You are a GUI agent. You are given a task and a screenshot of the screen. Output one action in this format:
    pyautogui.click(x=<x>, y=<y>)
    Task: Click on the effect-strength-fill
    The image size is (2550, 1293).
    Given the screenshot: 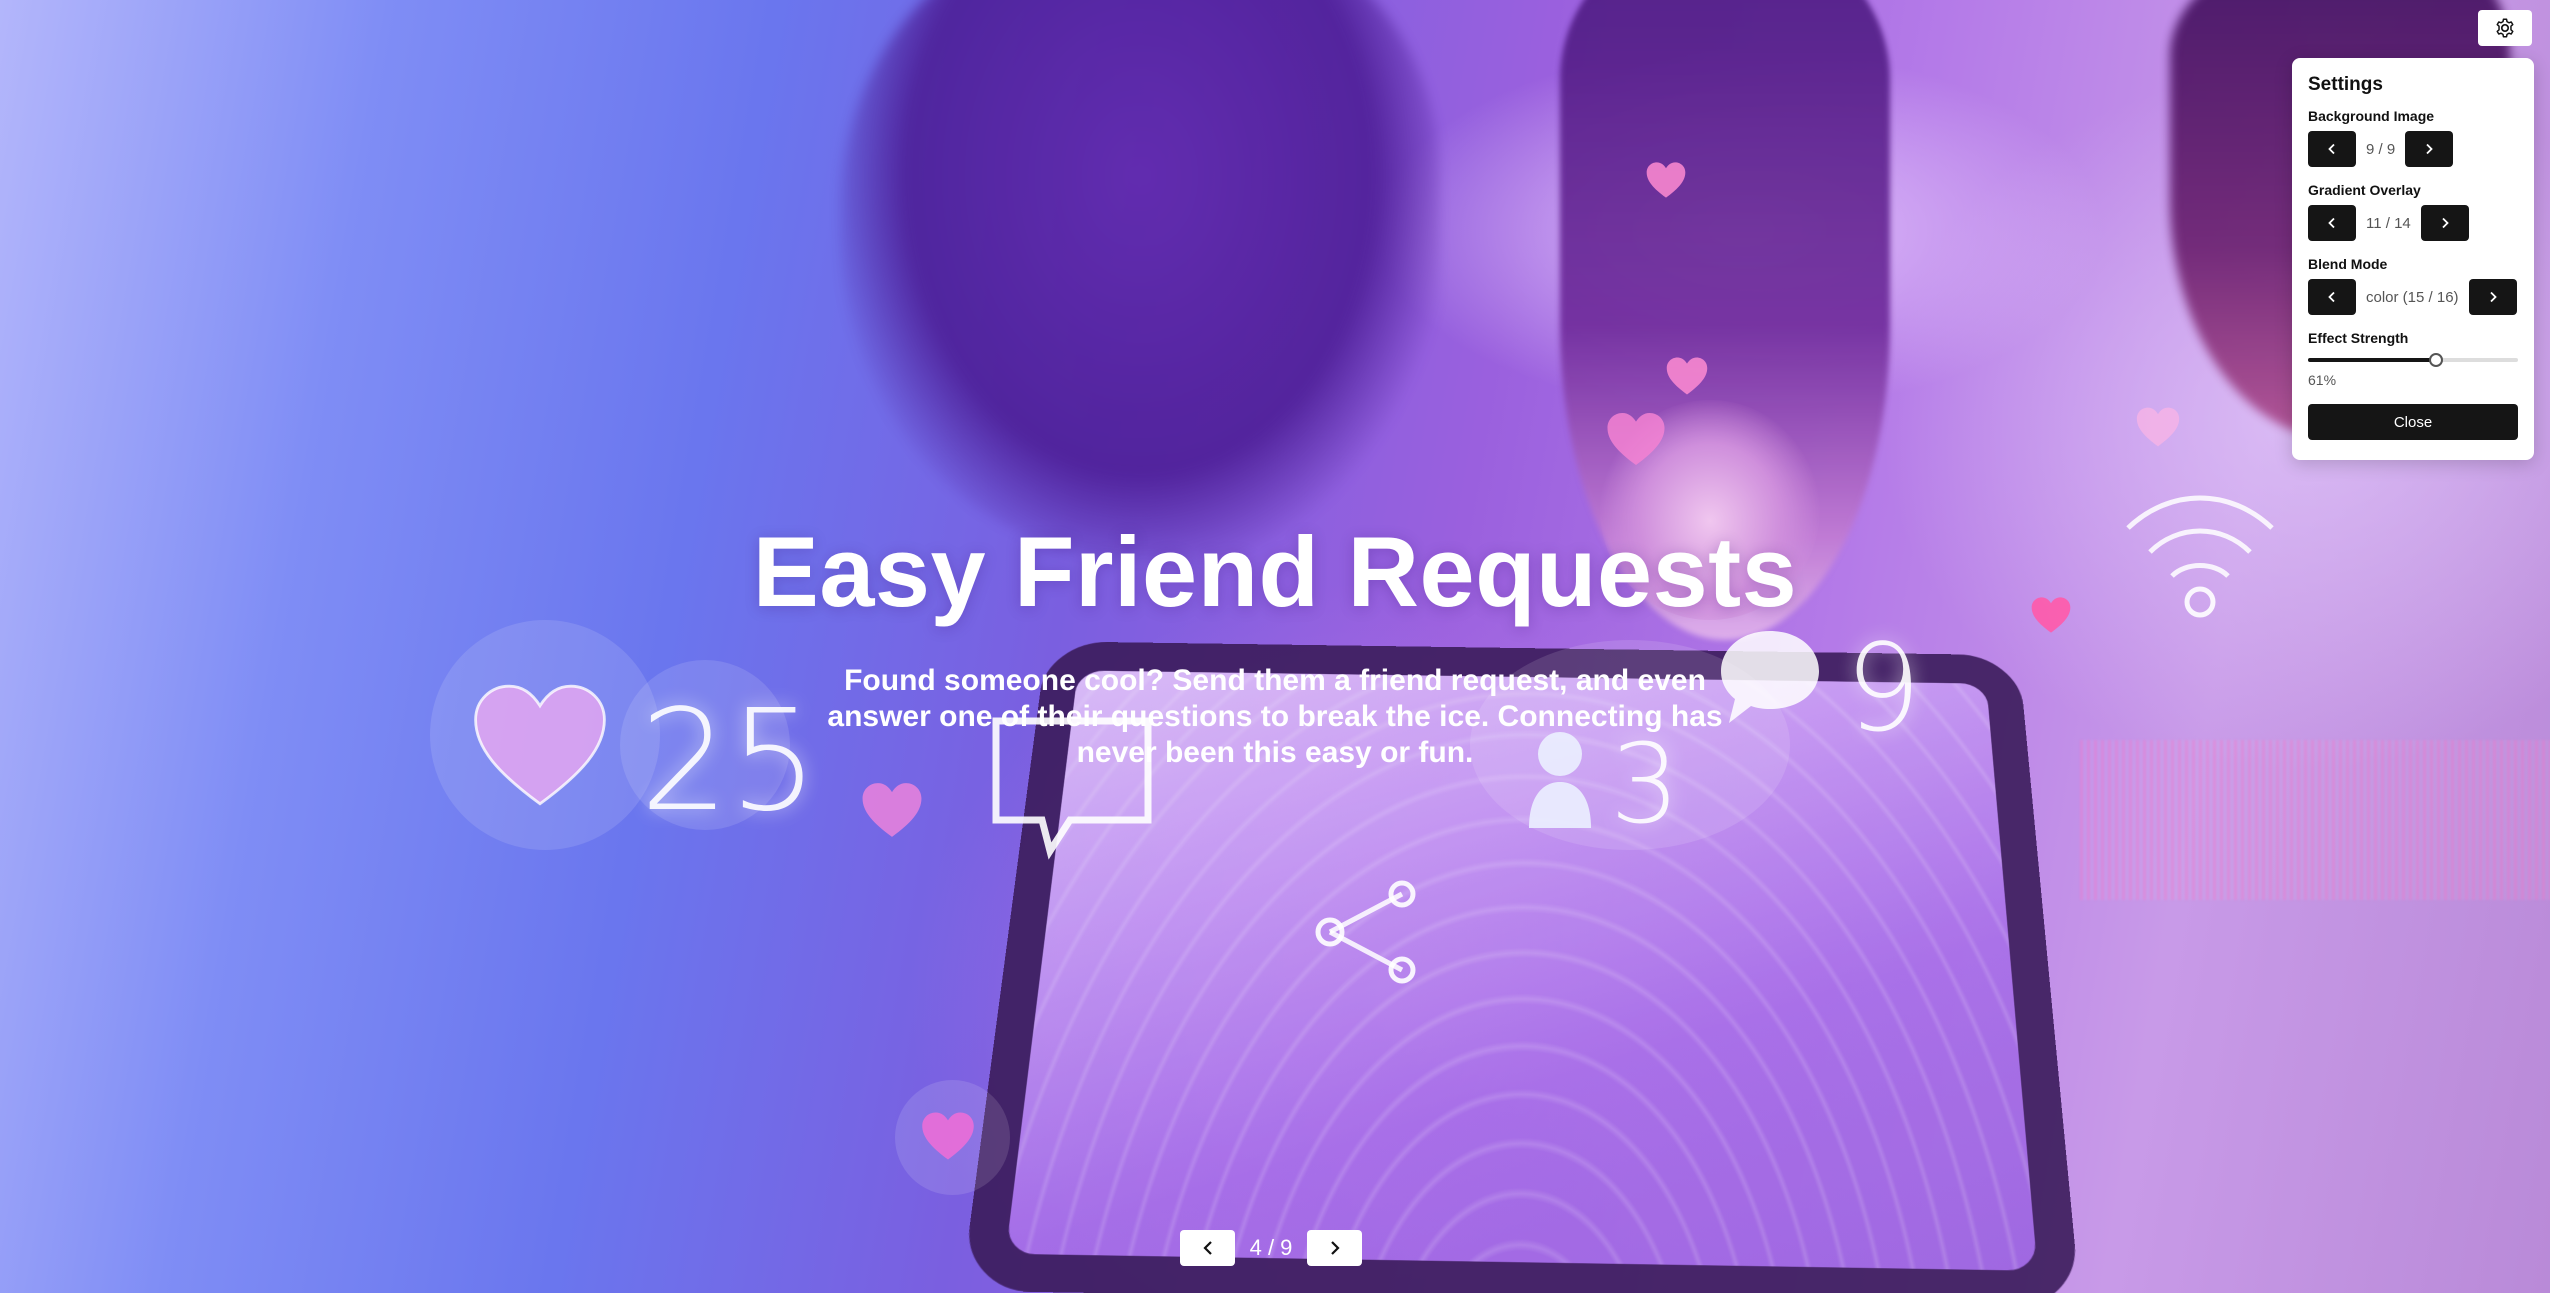 What is the action you would take?
    pyautogui.click(x=2372, y=360)
    